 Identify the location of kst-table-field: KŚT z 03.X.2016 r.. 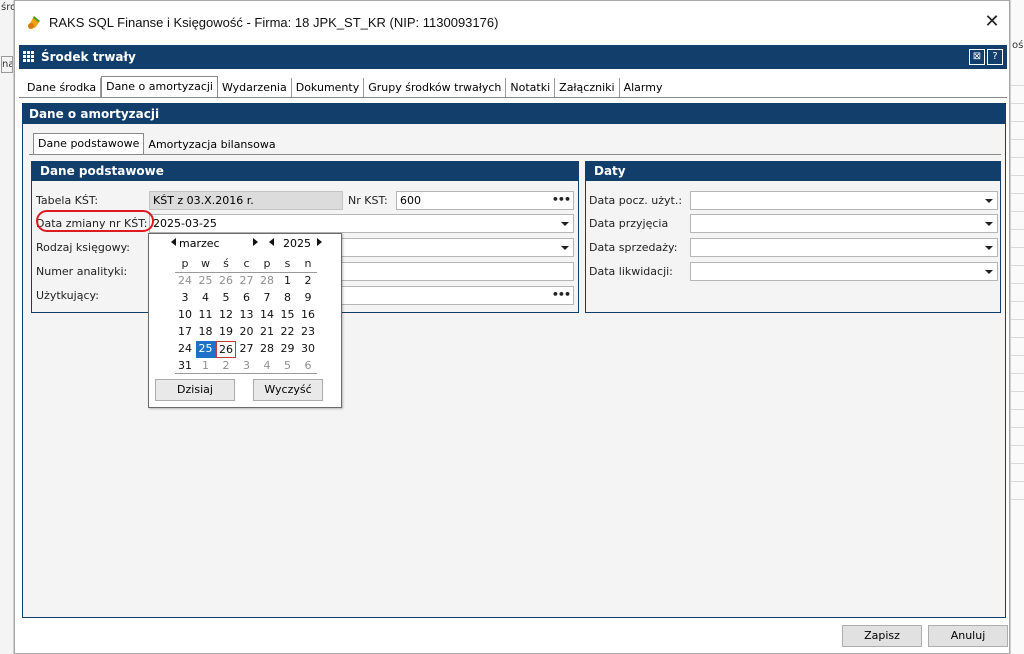
(246, 200).